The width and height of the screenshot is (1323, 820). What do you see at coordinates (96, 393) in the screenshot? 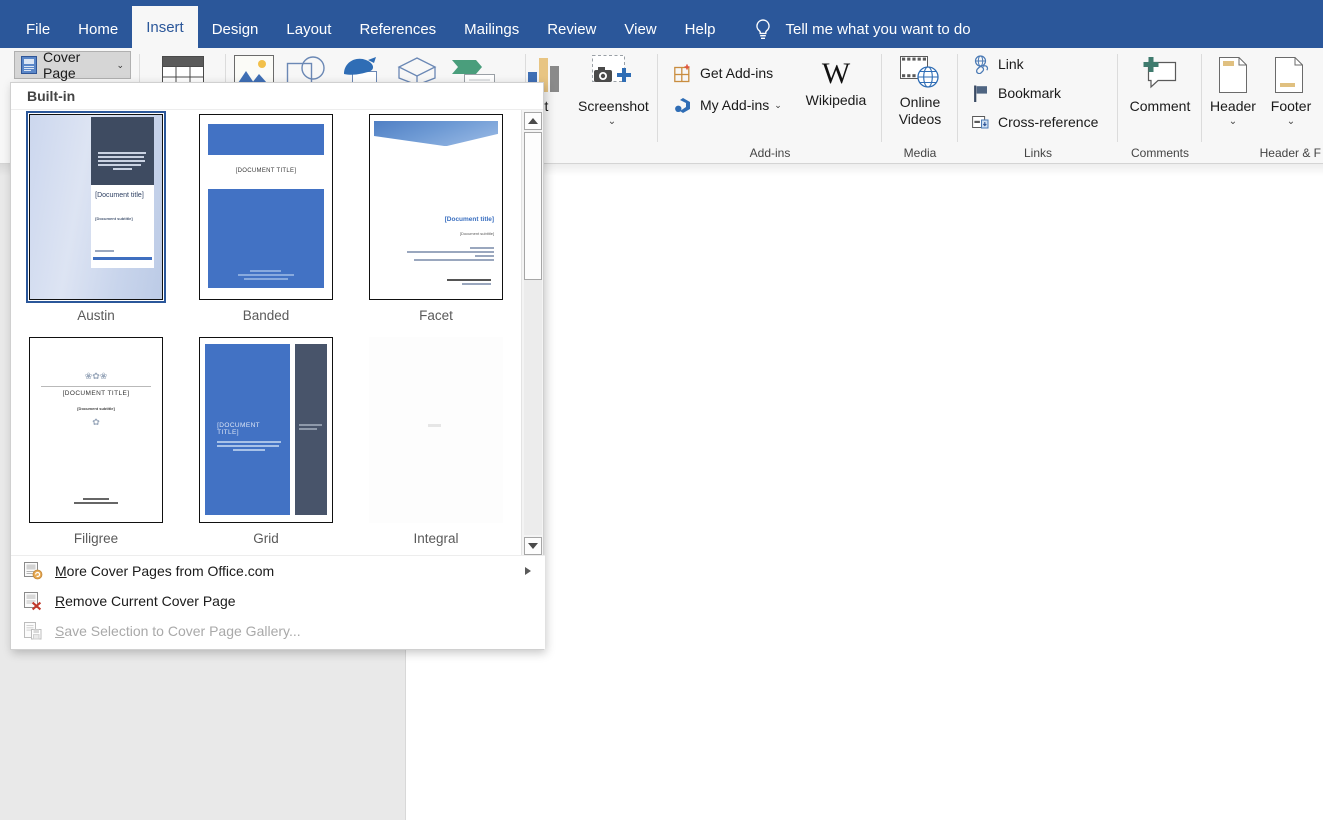
I see `thumbnail-filigree-title: [DOCUMENT TITLE]` at bounding box center [96, 393].